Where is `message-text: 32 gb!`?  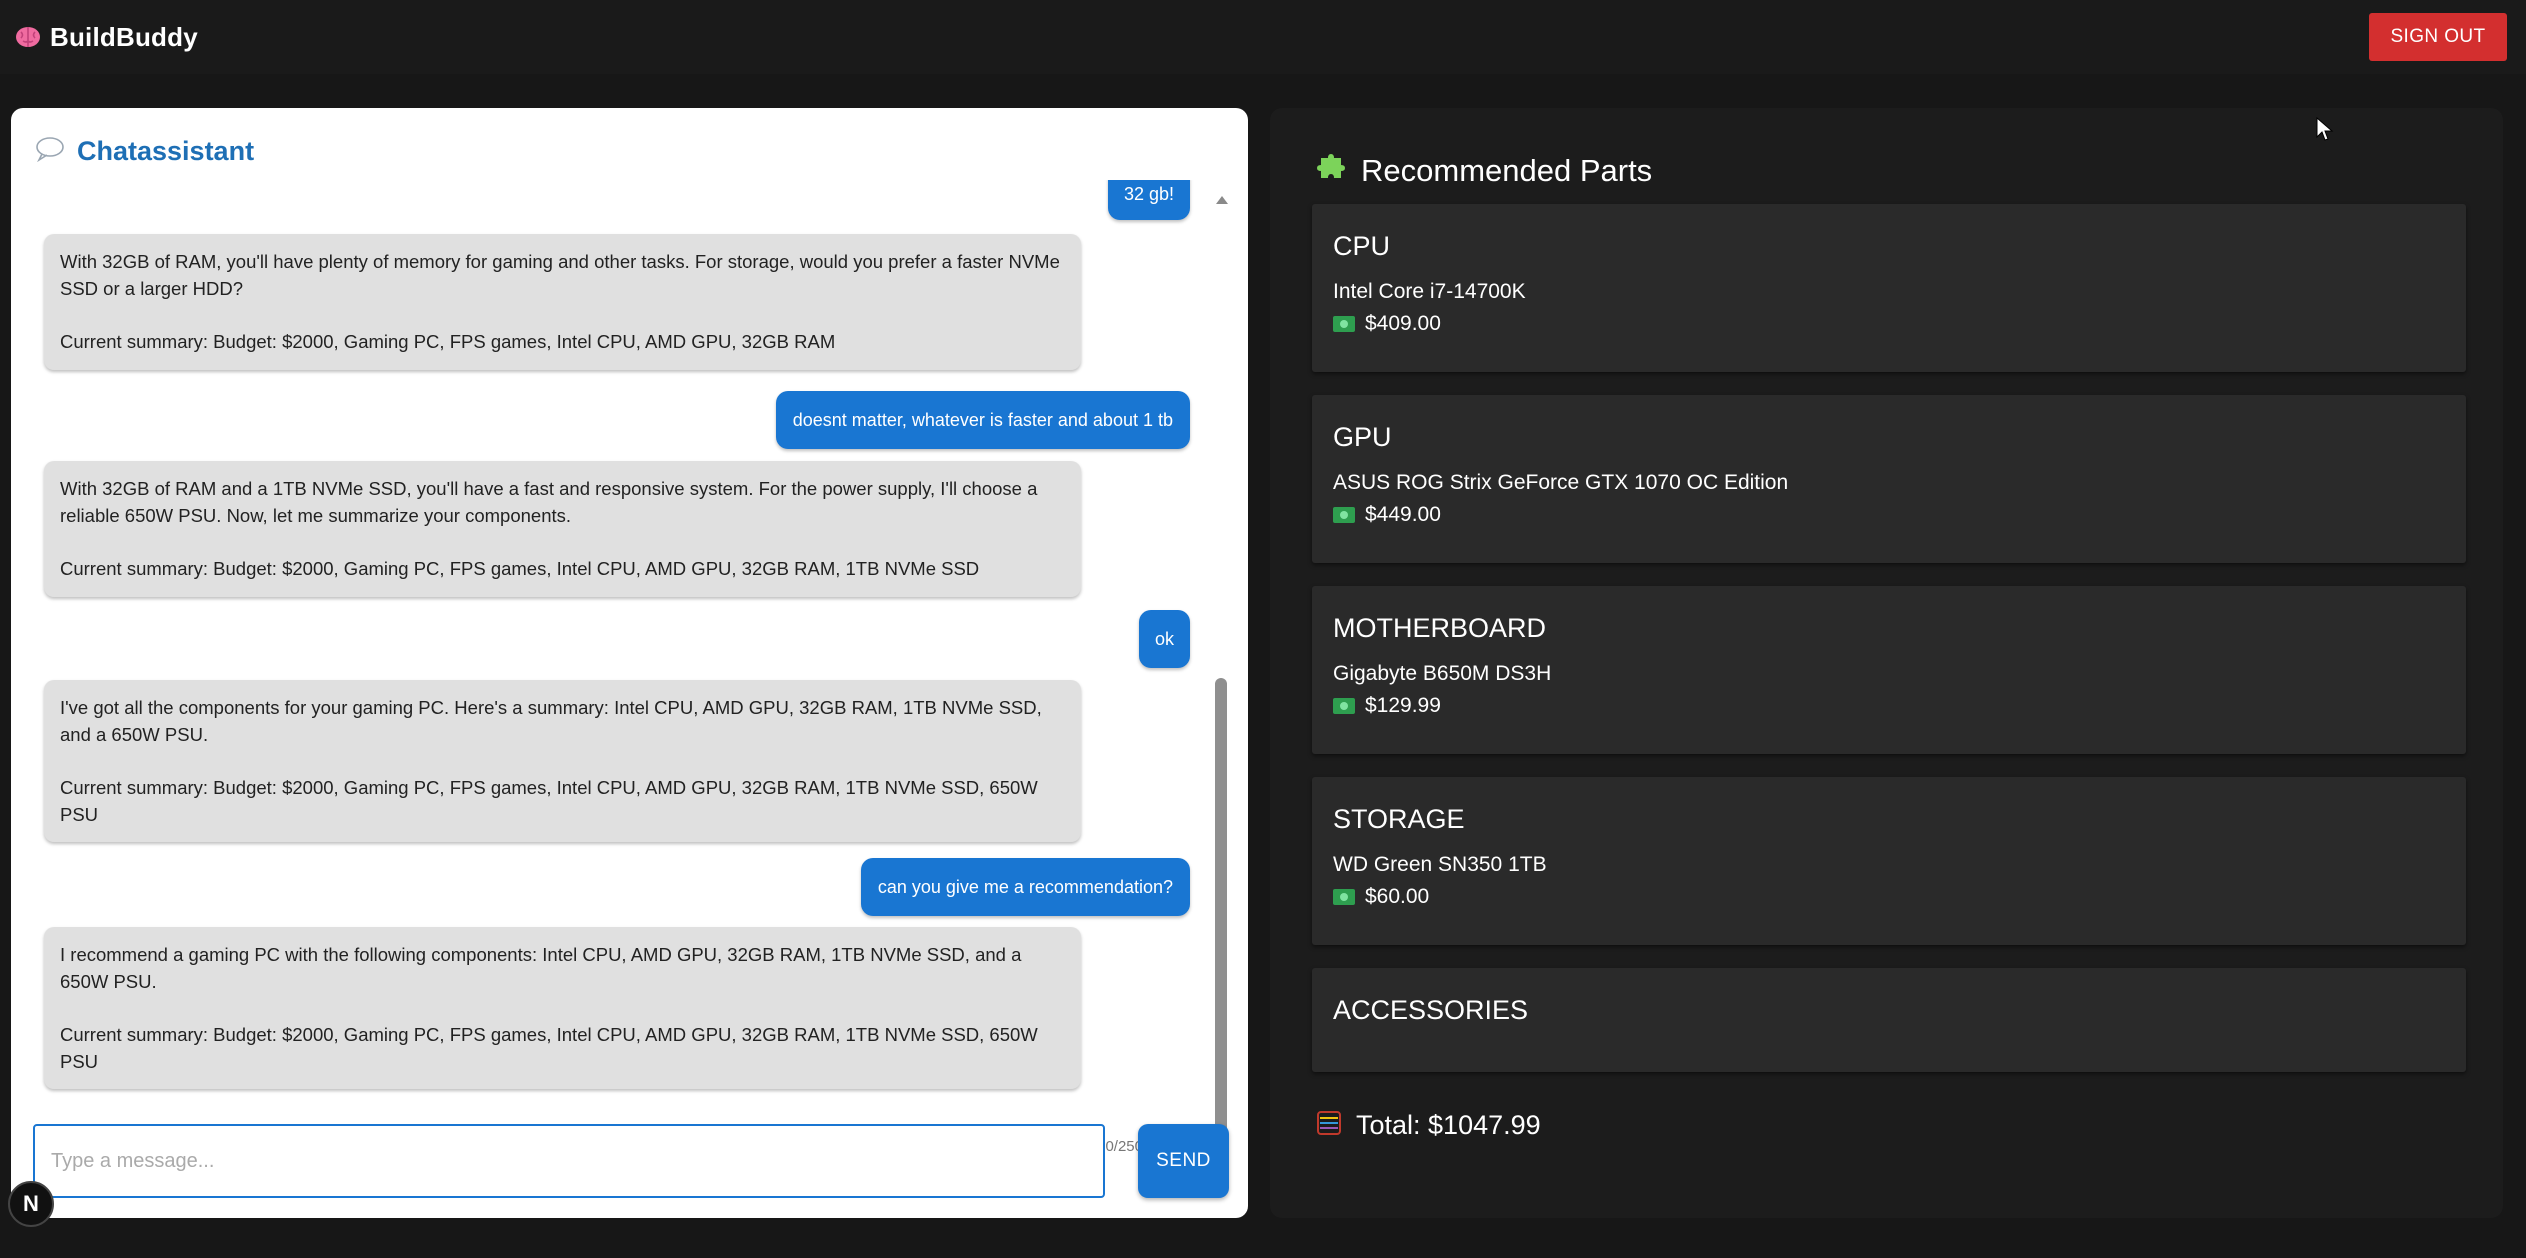
message-text: 32 gb! is located at coordinates (1148, 193).